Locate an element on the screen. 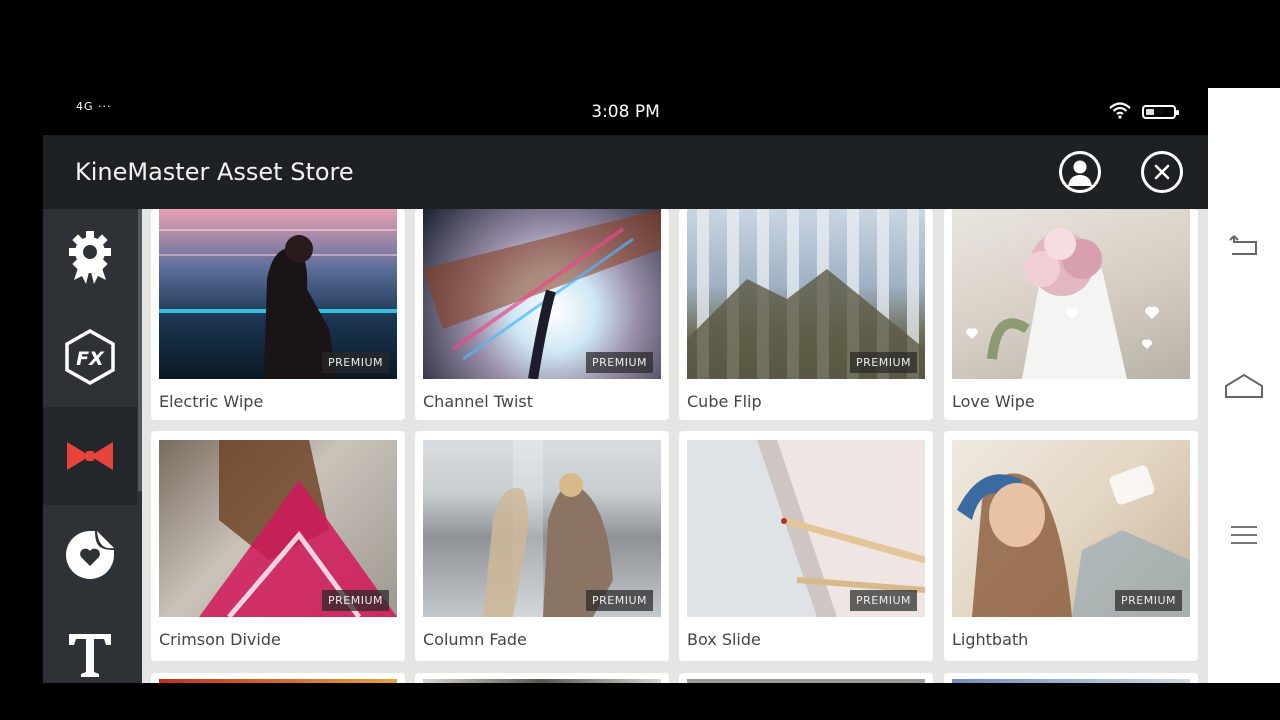 The image size is (1280, 720). wifi-icon is located at coordinates (1120, 112).